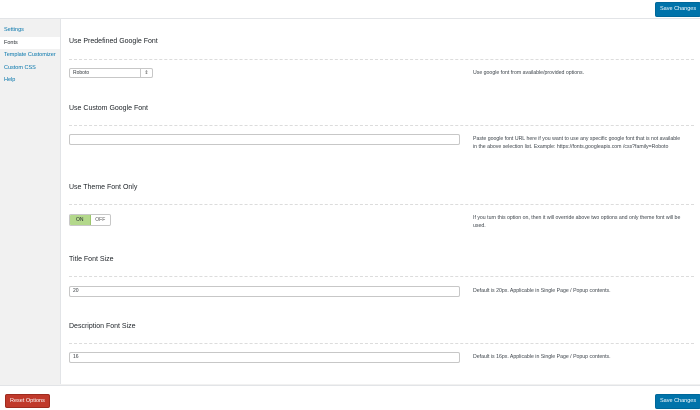 The image size is (700, 410). I want to click on theme-font-toggle: ON OFF, so click(90, 220).